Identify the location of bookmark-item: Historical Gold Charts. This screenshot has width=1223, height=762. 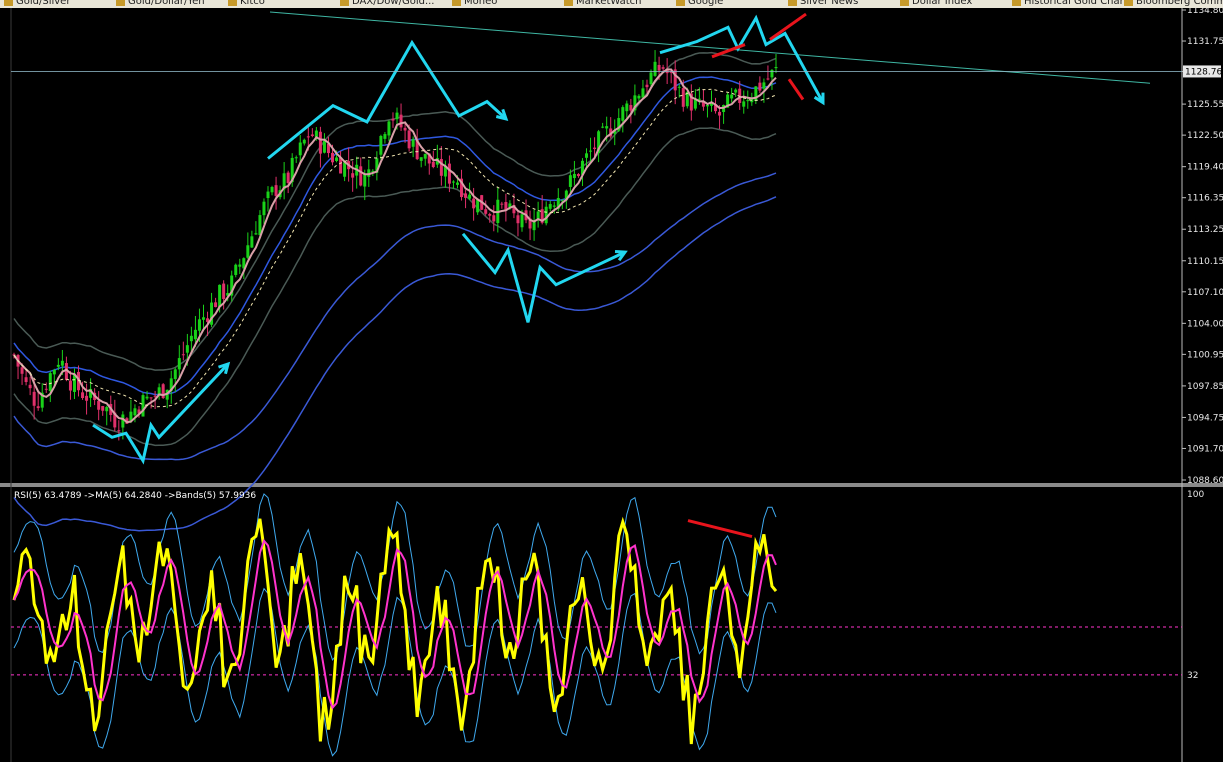
(1072, 3).